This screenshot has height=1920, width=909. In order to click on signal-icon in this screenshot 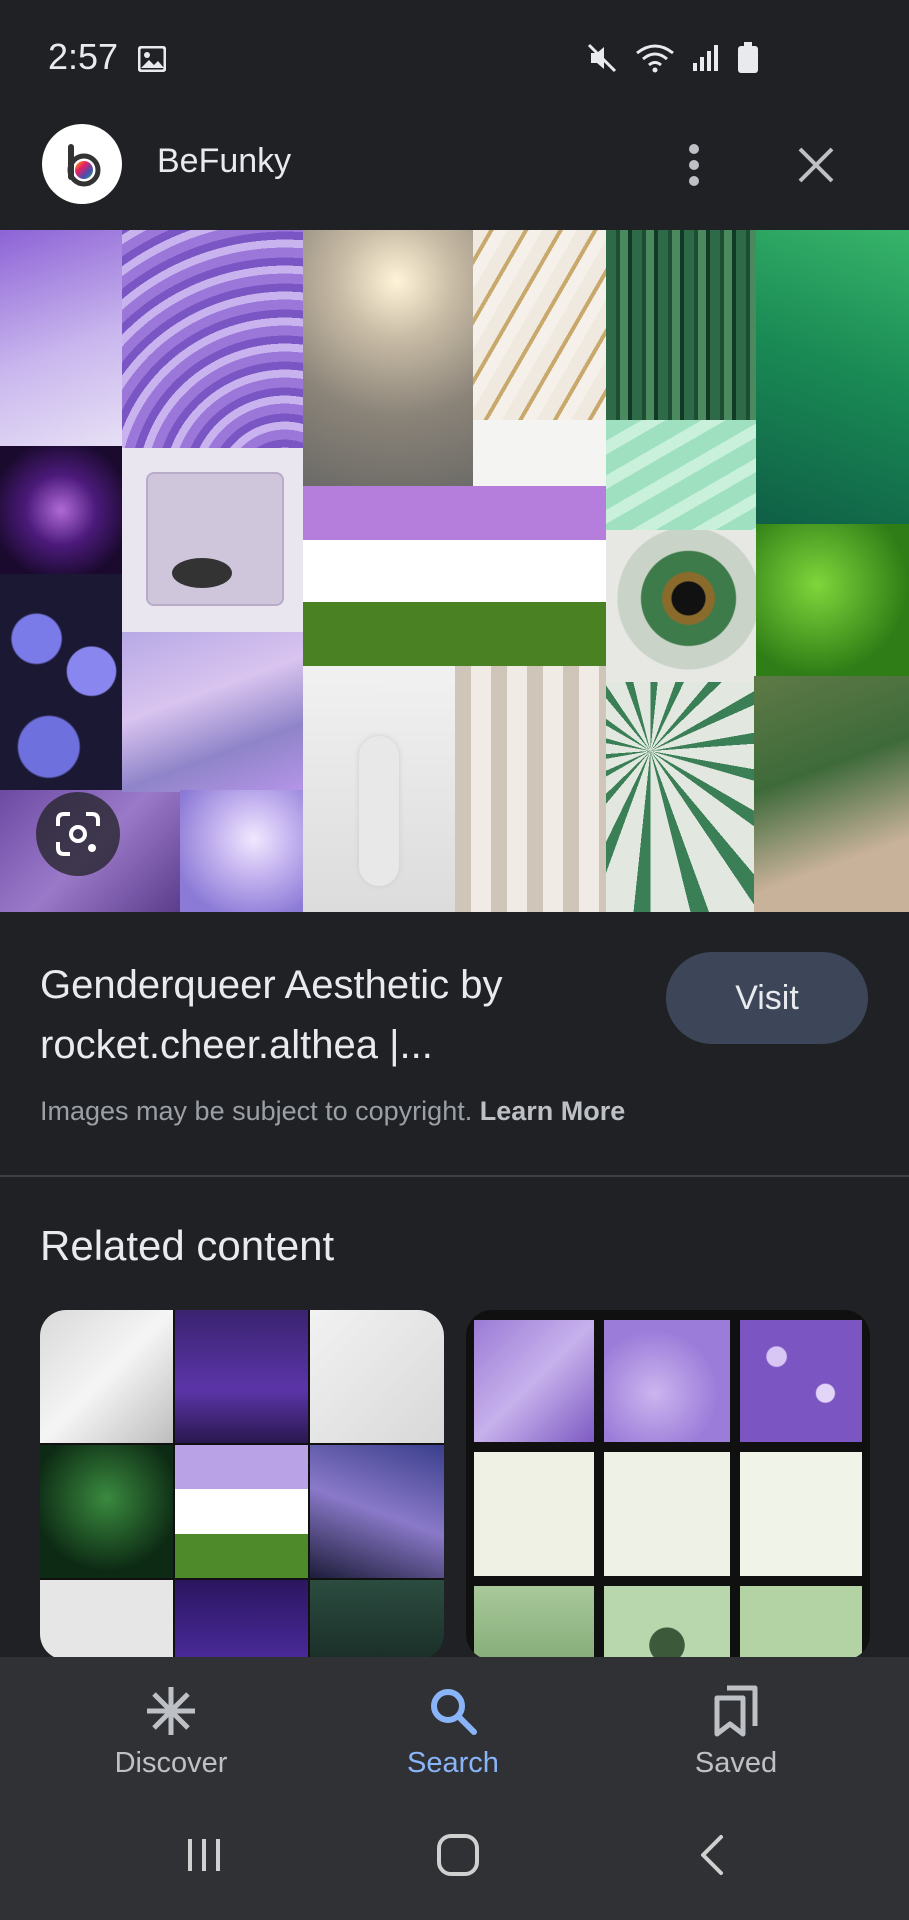, I will do `click(706, 58)`.